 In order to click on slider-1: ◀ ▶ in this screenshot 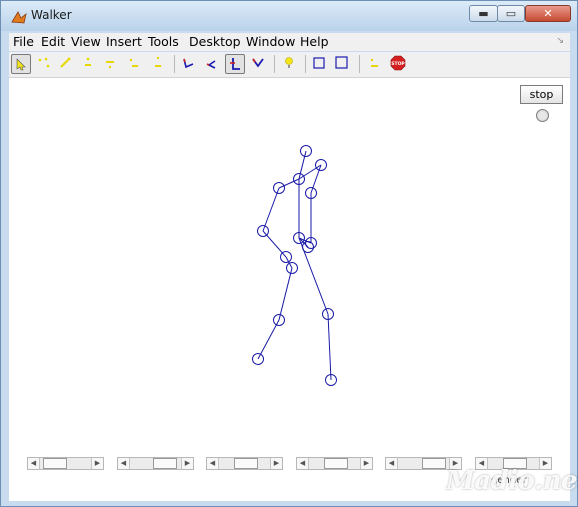, I will do `click(65, 463)`.